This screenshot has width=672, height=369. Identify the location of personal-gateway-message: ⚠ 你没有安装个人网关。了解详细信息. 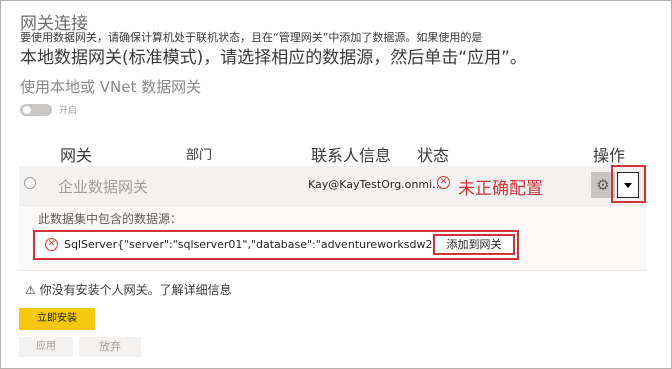
(128, 289).